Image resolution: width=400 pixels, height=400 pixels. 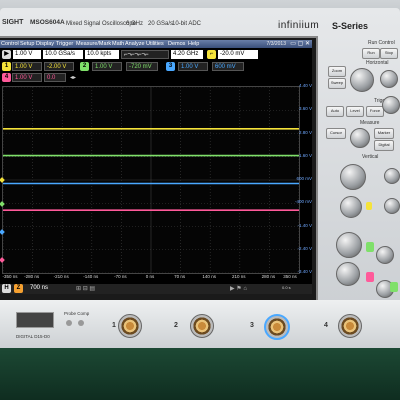 What do you see at coordinates (145, 54) in the screenshot?
I see `acq-mode-waveform-icon: ⌐¬⌐¬⌐¬⌐` at bounding box center [145, 54].